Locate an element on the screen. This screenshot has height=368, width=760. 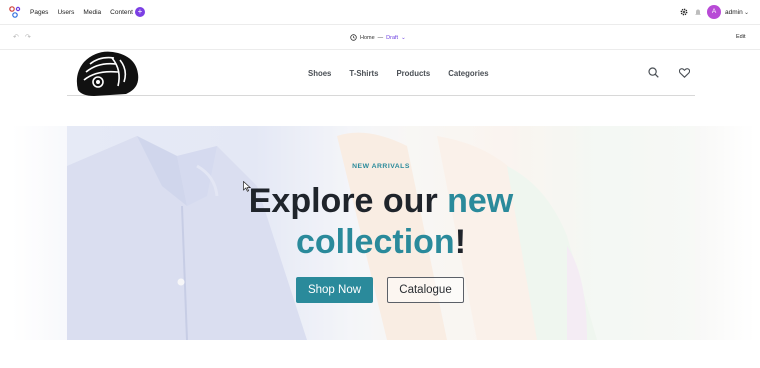
nav-pages: Pages is located at coordinates (39, 12).